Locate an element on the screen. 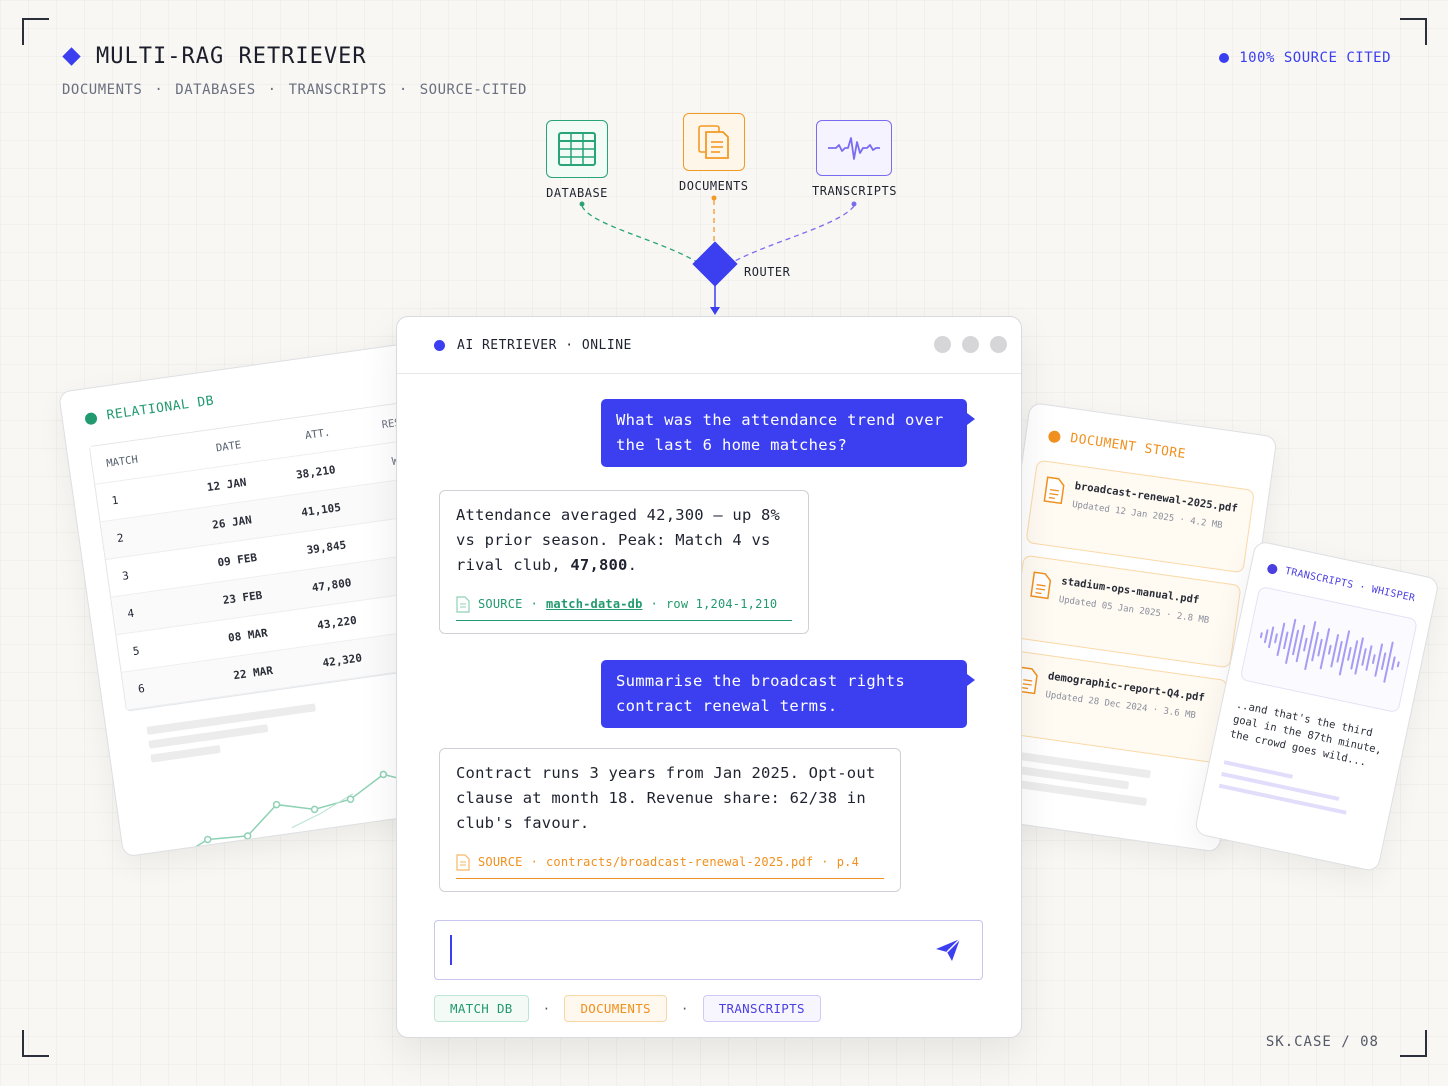 This screenshot has height=1086, width=1448. cell-date: 23 FEB is located at coordinates (242, 598).